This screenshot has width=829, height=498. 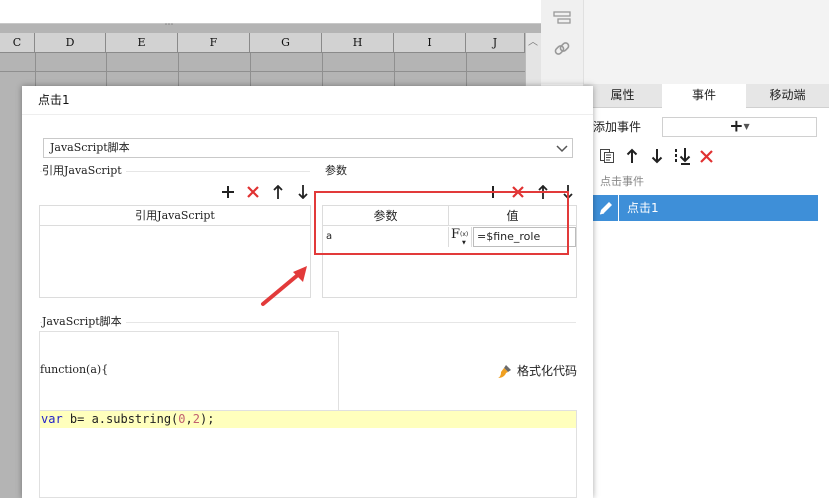 What do you see at coordinates (84, 322) in the screenshot?
I see `js-script-section-label: JavaScript脚本` at bounding box center [84, 322].